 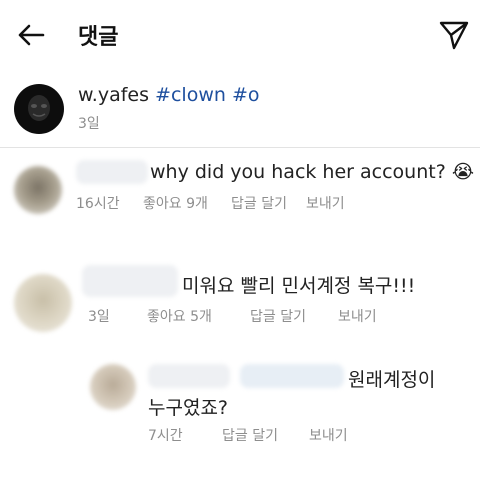 I want to click on divider, so click(x=240, y=147).